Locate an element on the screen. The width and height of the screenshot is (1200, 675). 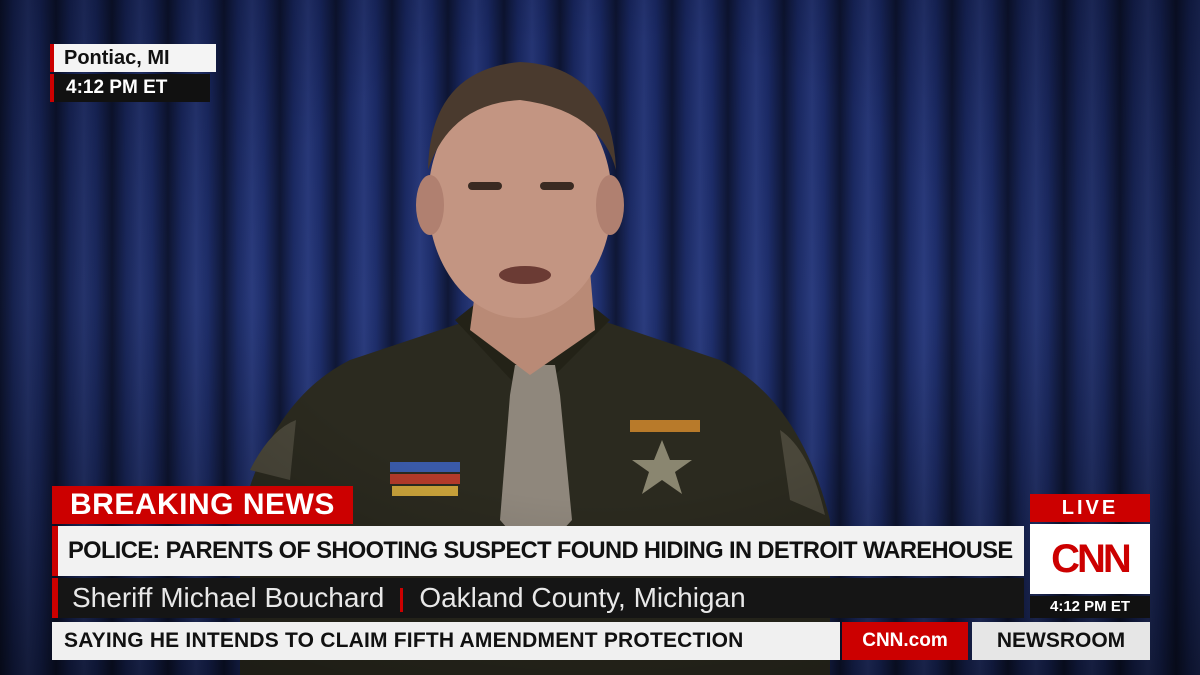
breaking-news-banner: BREAKING NEWS is located at coordinates (202, 505).